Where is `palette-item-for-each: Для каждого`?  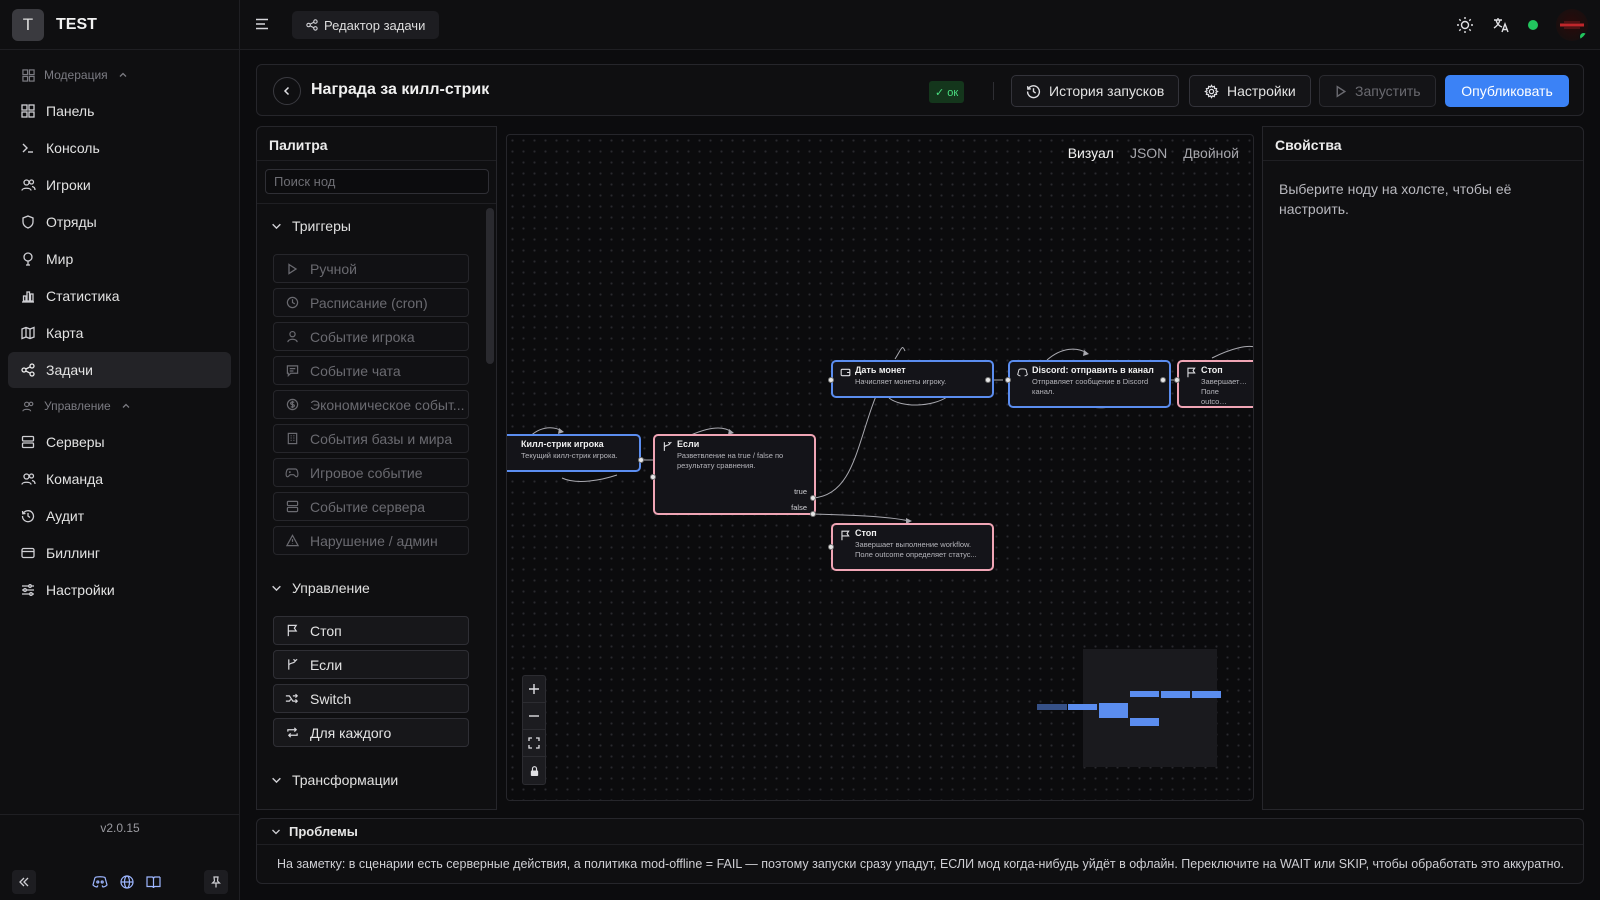
palette-item-for-each: Для каждого is located at coordinates (371, 732).